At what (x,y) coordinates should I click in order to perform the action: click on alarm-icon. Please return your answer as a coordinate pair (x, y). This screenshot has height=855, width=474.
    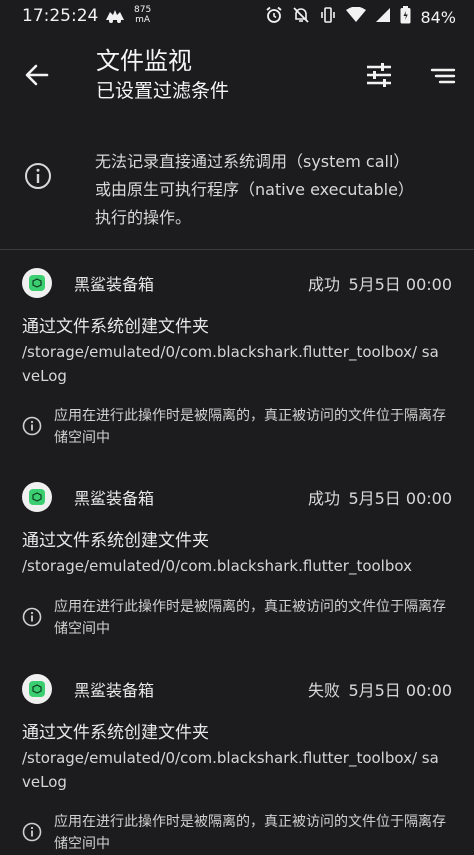
    Looking at the image, I should click on (274, 17).